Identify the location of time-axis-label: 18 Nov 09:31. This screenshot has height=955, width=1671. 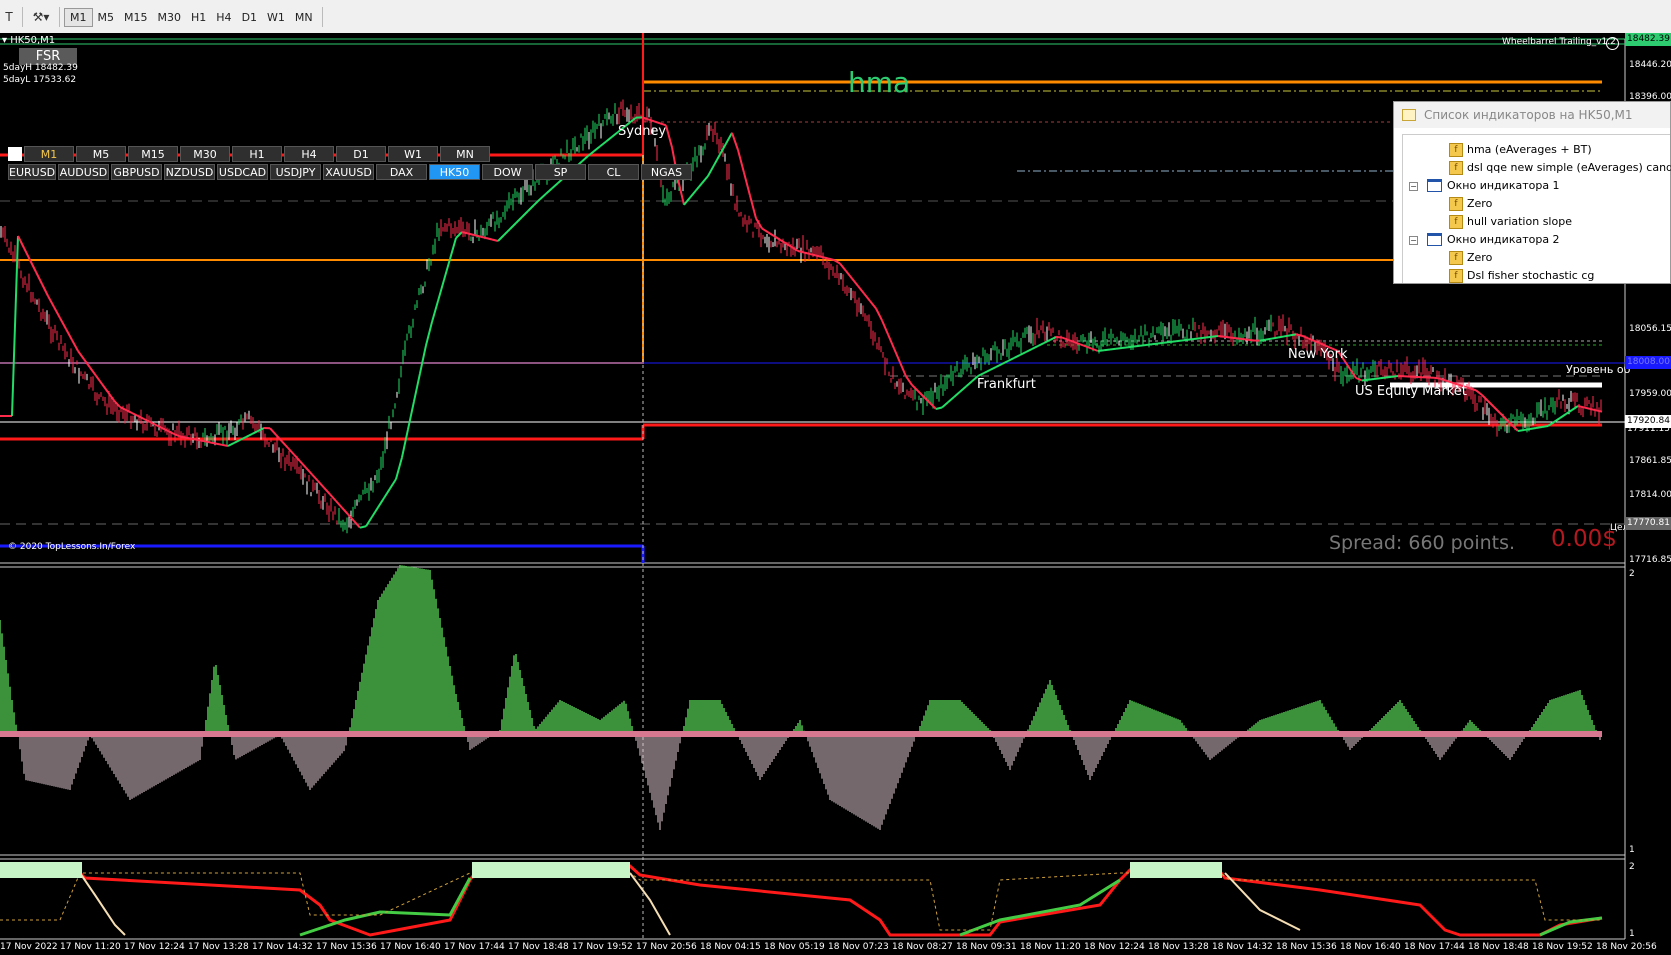
(986, 947).